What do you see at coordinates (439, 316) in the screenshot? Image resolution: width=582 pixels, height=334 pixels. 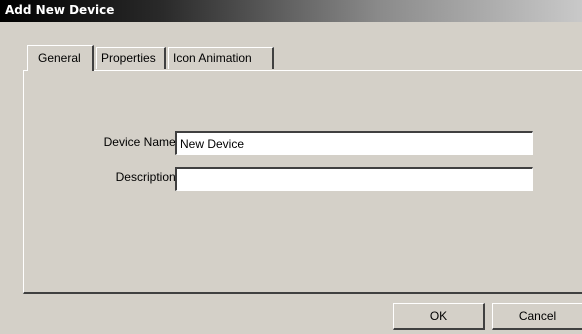 I see `ok-button: OK` at bounding box center [439, 316].